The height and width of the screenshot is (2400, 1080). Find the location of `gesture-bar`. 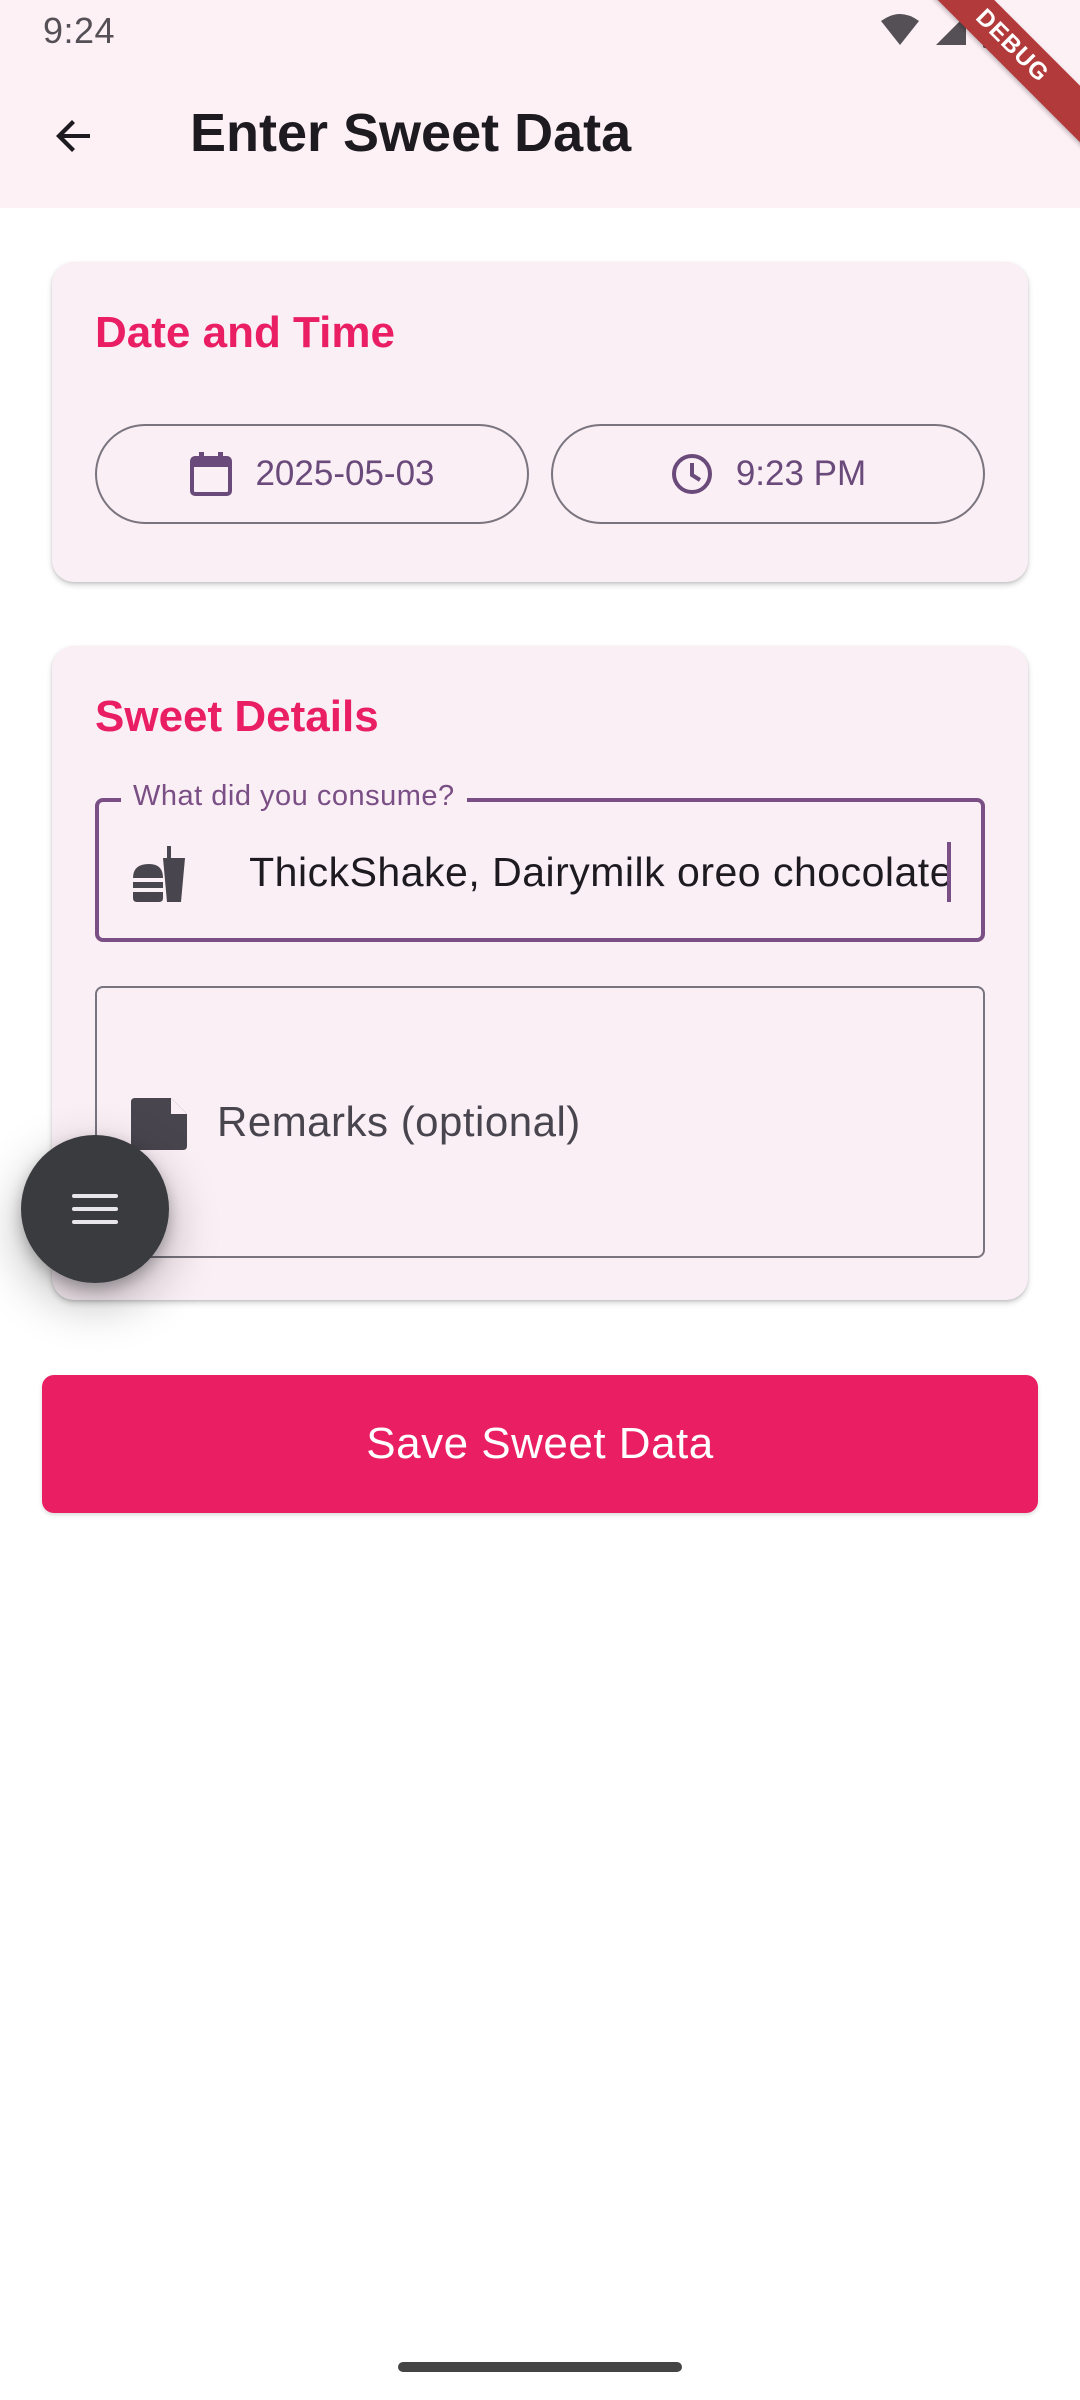

gesture-bar is located at coordinates (540, 2367).